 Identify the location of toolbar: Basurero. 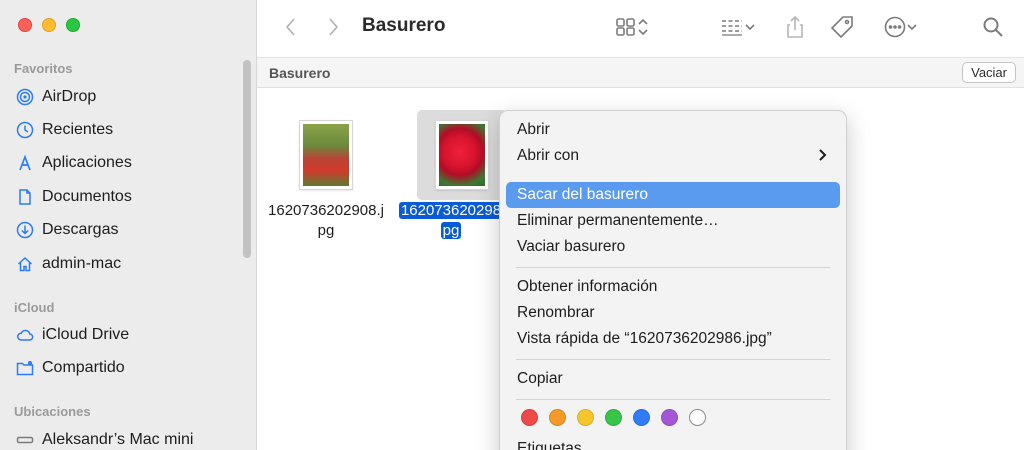
(640, 29).